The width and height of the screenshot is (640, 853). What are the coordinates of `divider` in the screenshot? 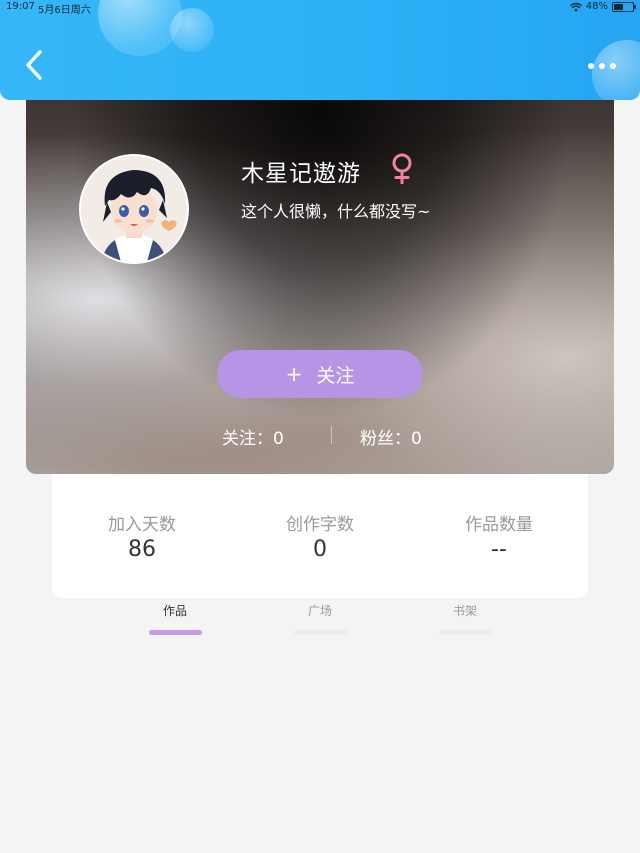 It's located at (331, 435).